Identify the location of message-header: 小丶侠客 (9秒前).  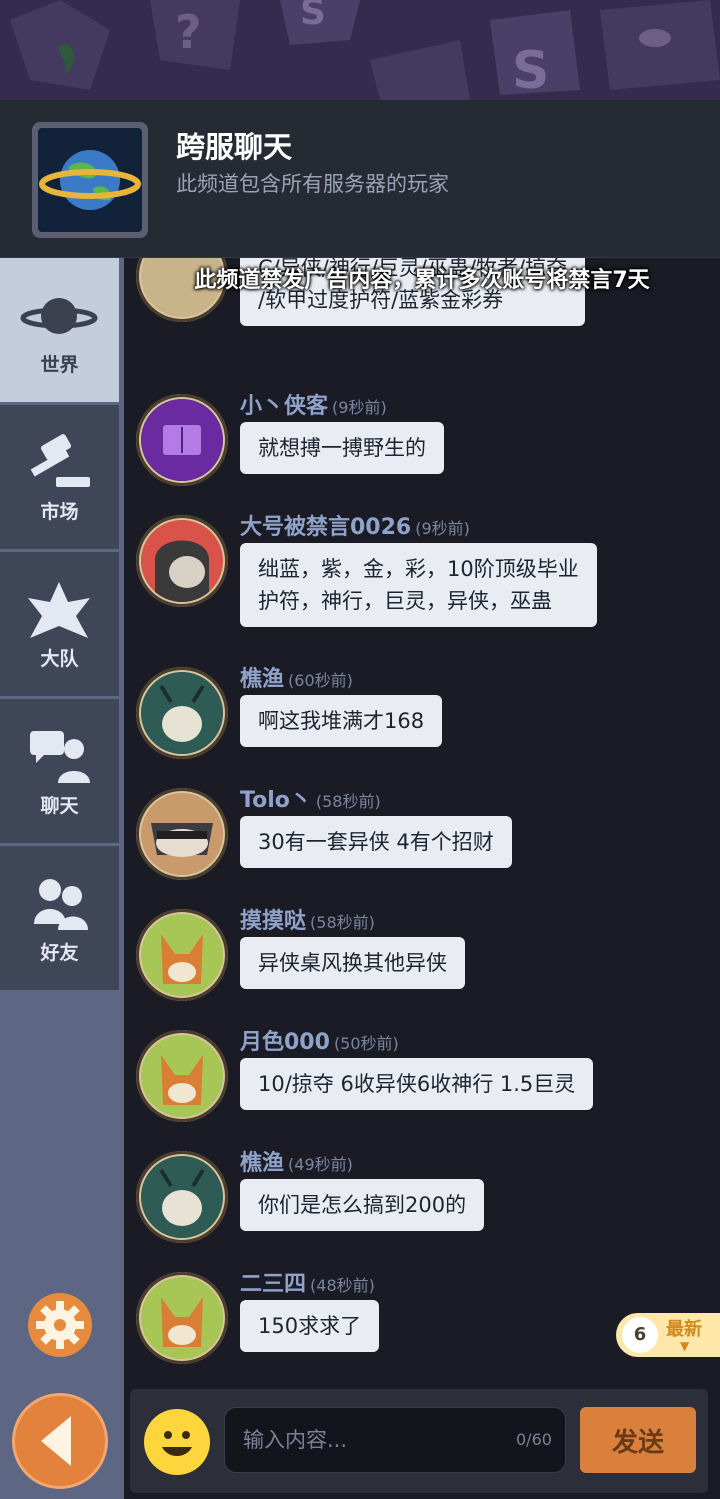
(313, 404).